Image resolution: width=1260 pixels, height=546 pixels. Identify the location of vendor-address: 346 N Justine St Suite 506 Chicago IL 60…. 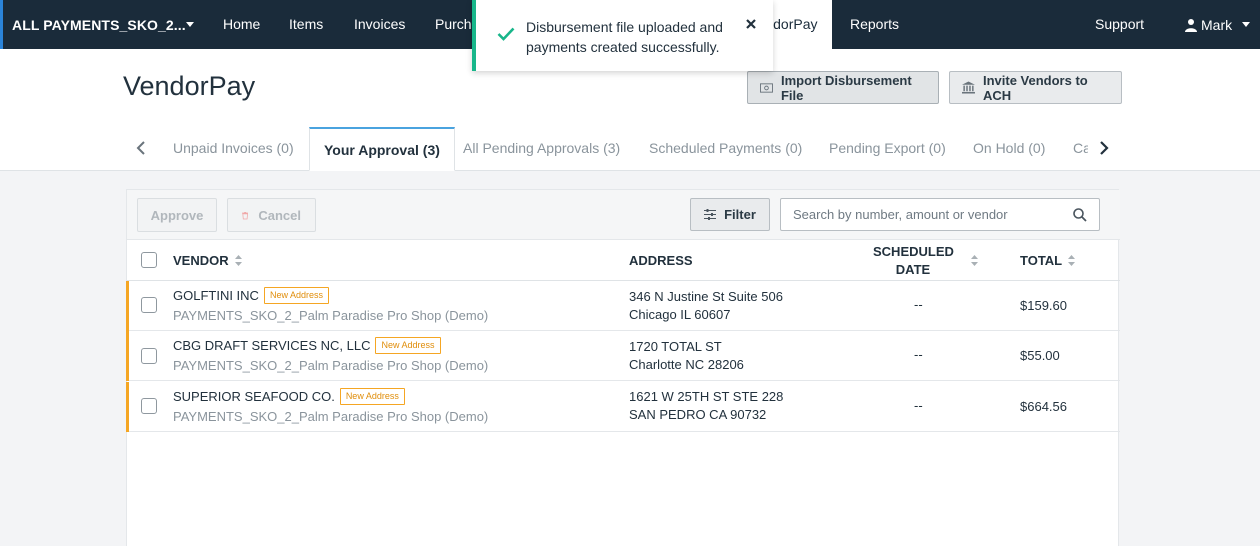
(706, 306).